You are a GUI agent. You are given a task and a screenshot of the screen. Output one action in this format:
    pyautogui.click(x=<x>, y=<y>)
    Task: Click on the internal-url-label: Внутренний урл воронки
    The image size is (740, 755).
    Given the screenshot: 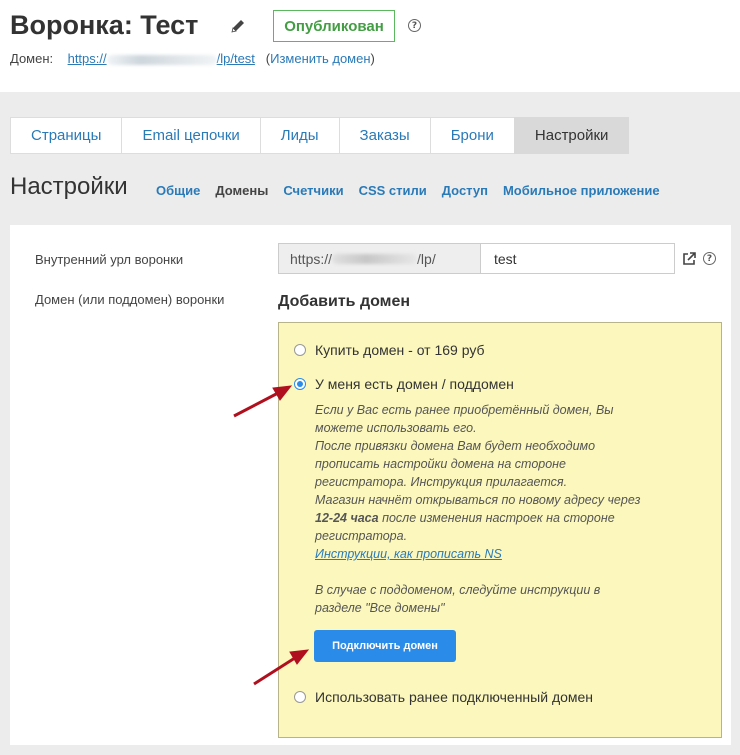 What is the action you would take?
    pyautogui.click(x=109, y=259)
    